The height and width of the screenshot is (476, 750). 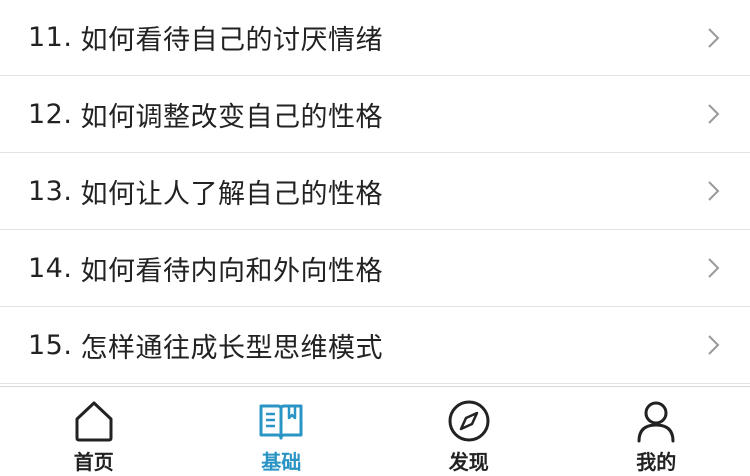 I want to click on list-item-label: 12. 如何调整改变自己的性格, so click(x=205, y=114).